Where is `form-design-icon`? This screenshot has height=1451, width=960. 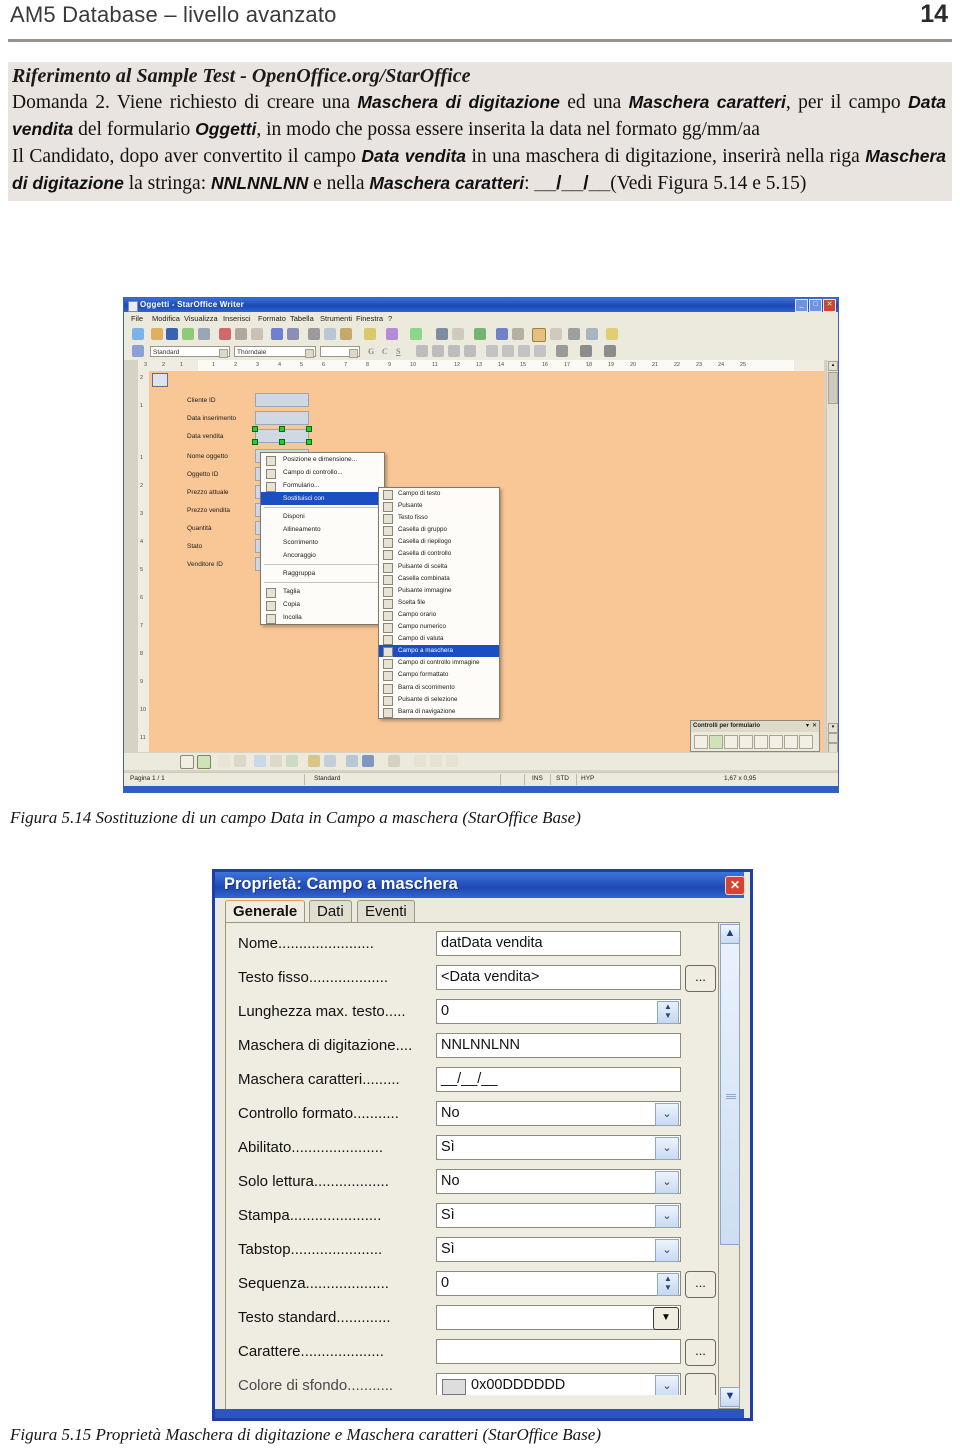
form-design-icon is located at coordinates (539, 335).